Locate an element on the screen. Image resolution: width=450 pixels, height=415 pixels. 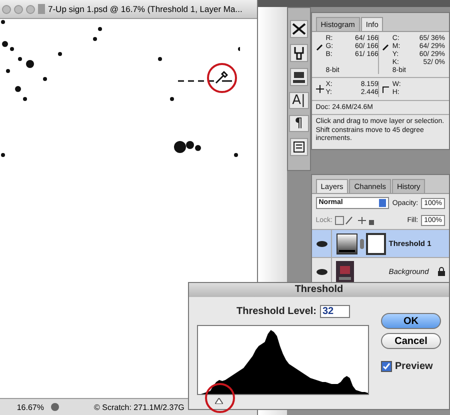
character-panel-button: A| is located at coordinates (298, 100).